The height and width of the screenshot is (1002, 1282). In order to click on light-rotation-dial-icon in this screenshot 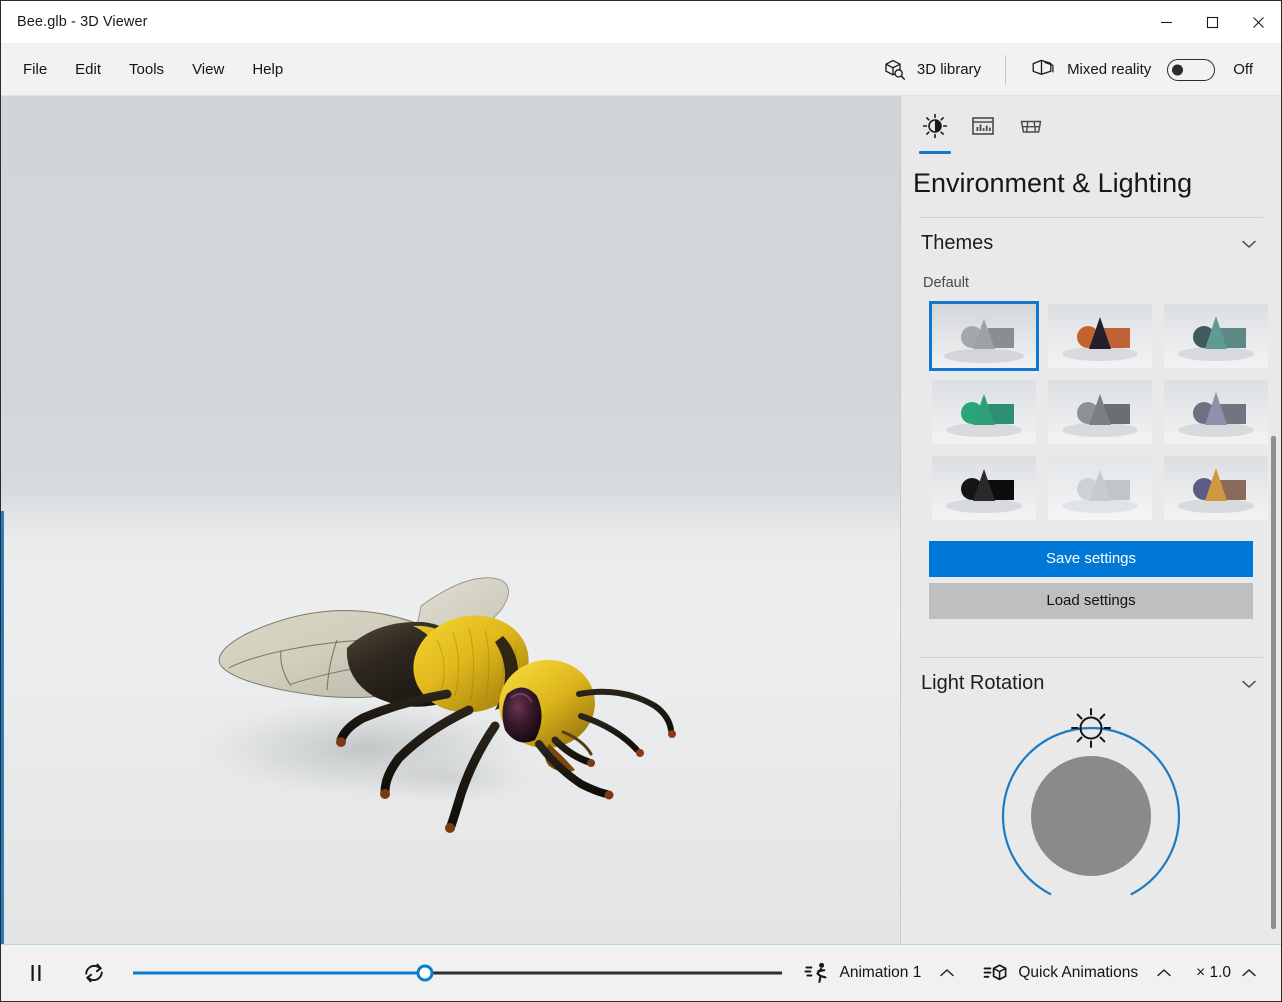, I will do `click(1091, 816)`.